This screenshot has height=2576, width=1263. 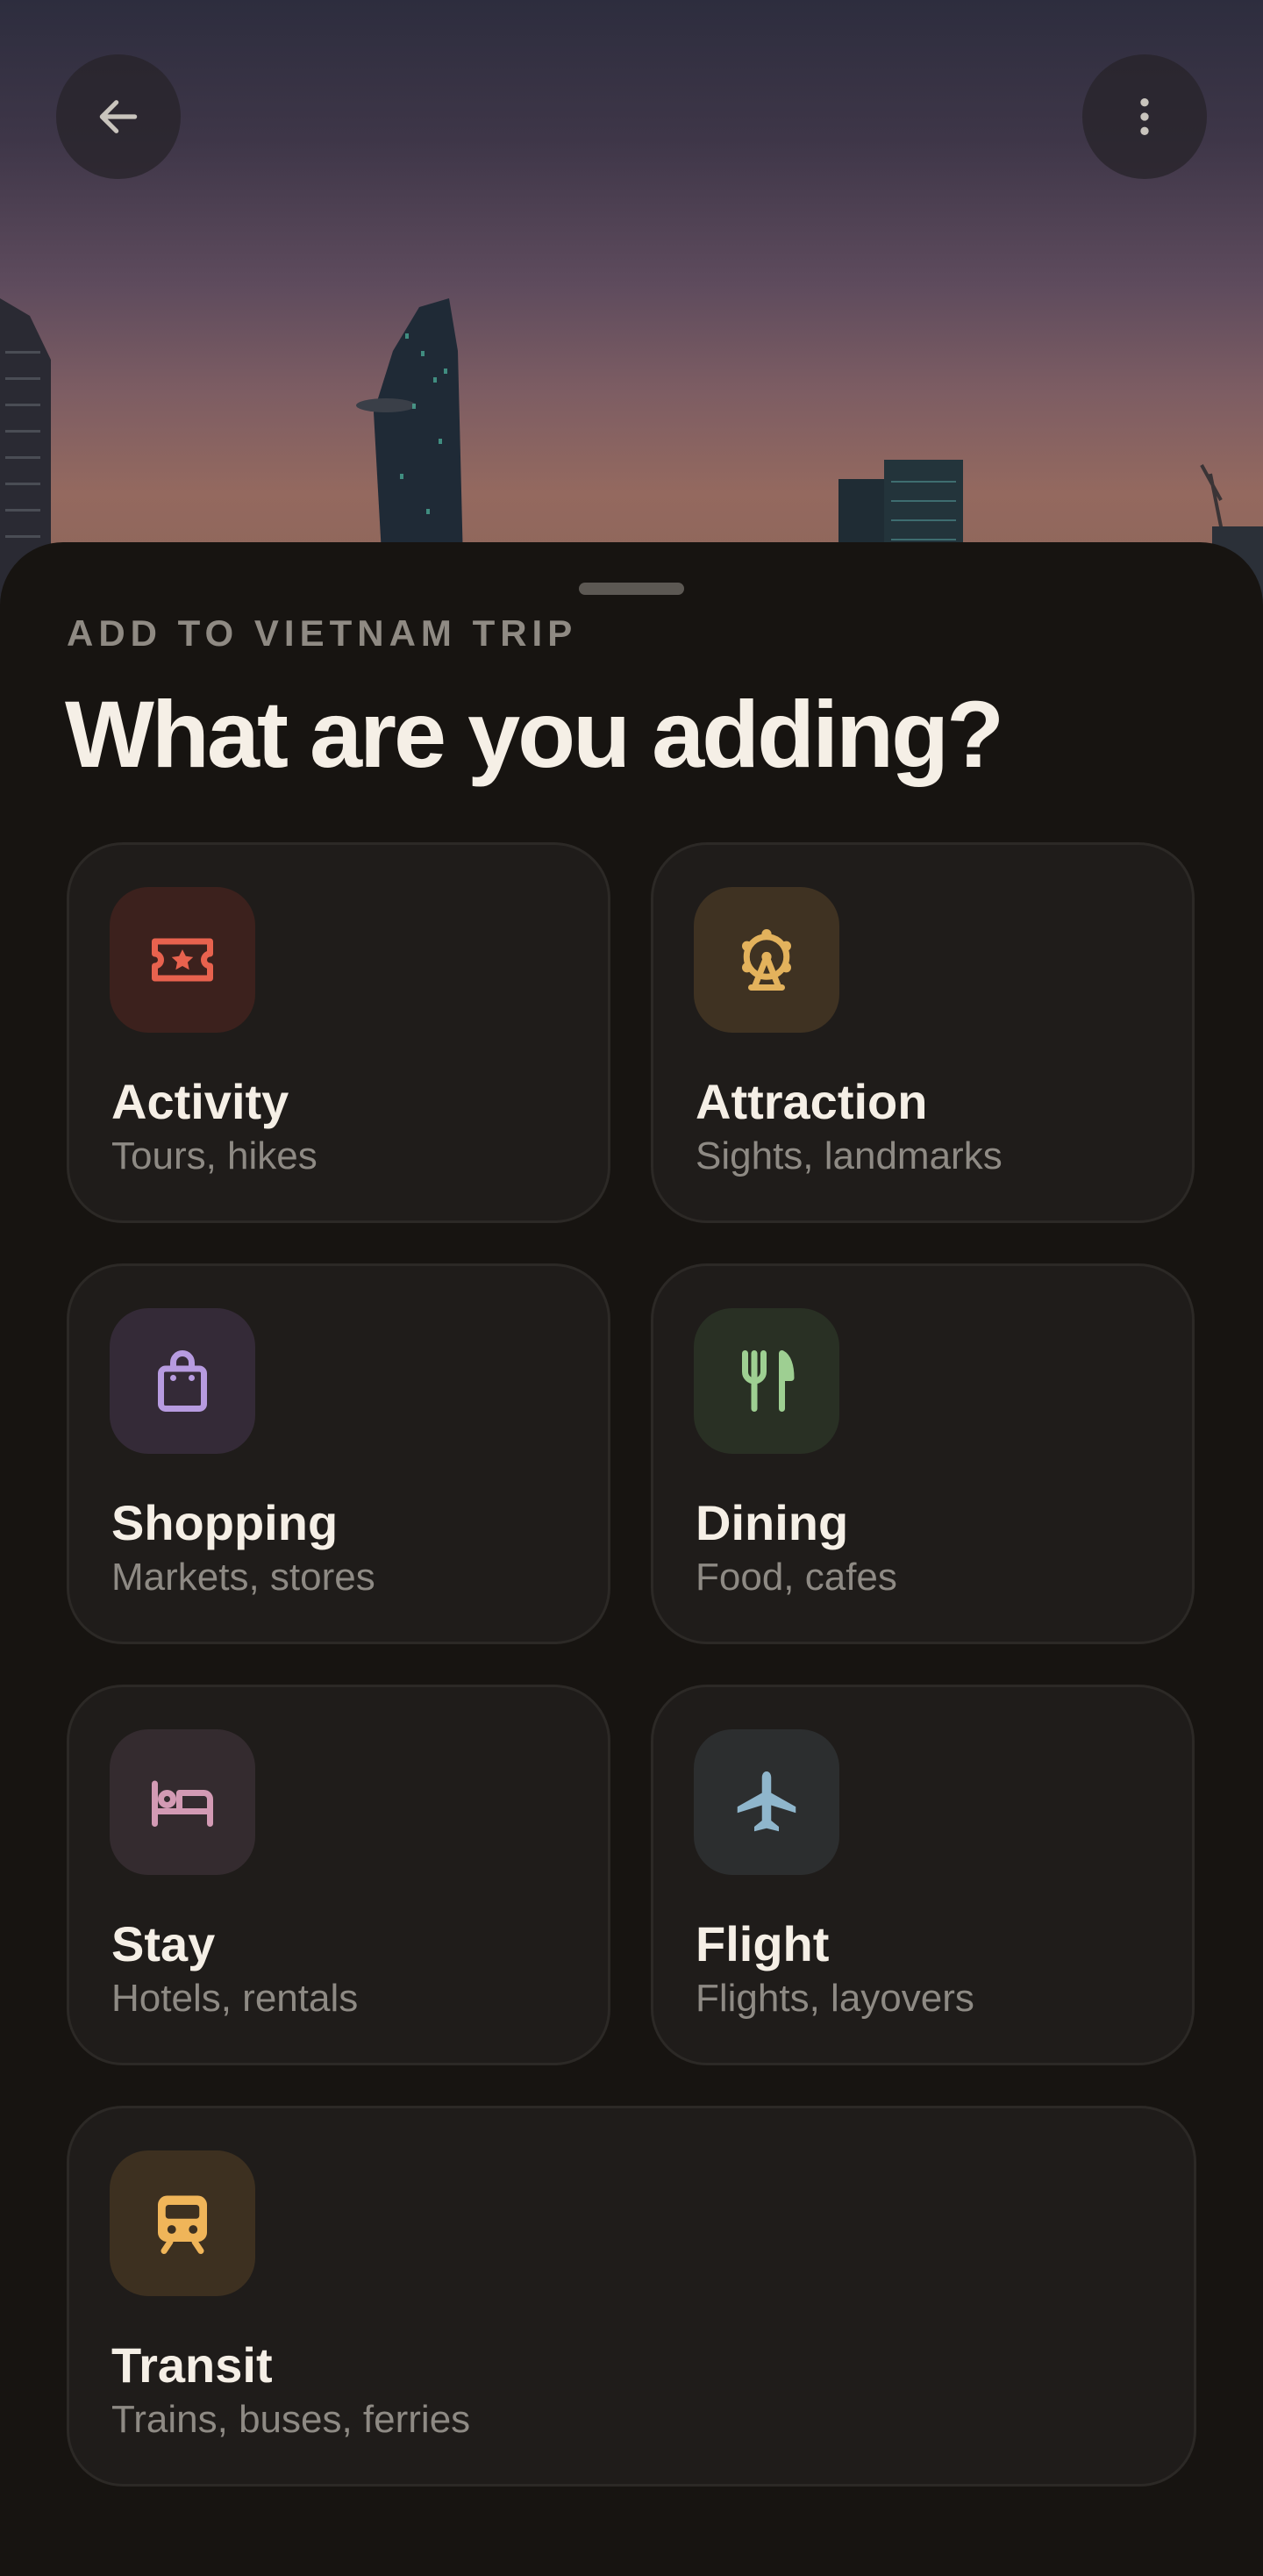 I want to click on shopping-bag-icon, so click(x=182, y=1381).